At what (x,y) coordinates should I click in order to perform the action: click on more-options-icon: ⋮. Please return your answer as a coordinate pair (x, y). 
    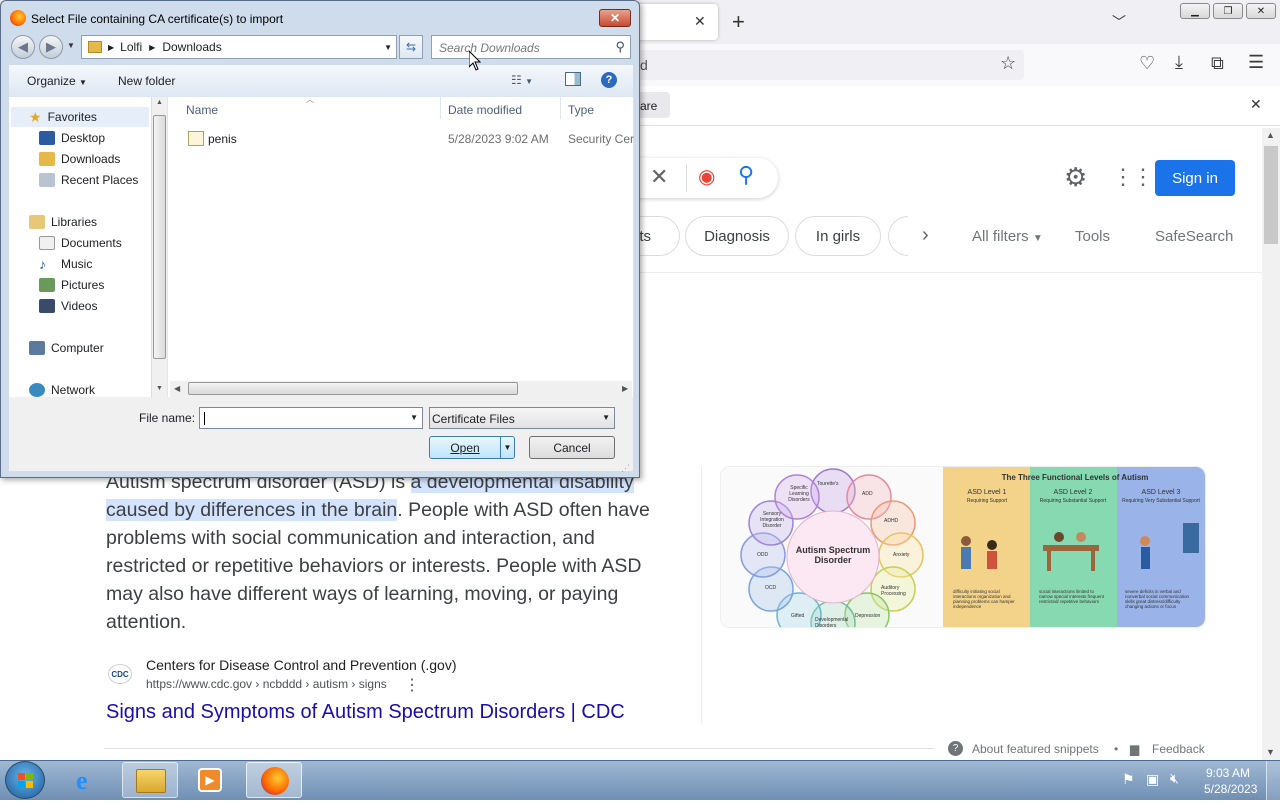
    Looking at the image, I should click on (412, 685).